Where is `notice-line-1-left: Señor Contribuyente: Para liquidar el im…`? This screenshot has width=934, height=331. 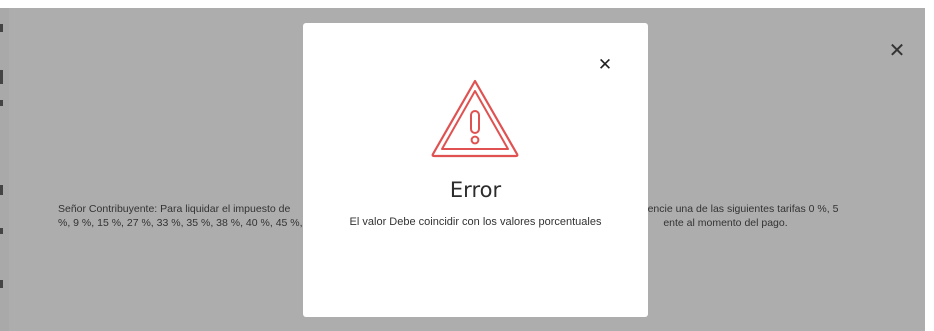
notice-line-1-left: Señor Contribuyente: Para liquidar el im… is located at coordinates (174, 209).